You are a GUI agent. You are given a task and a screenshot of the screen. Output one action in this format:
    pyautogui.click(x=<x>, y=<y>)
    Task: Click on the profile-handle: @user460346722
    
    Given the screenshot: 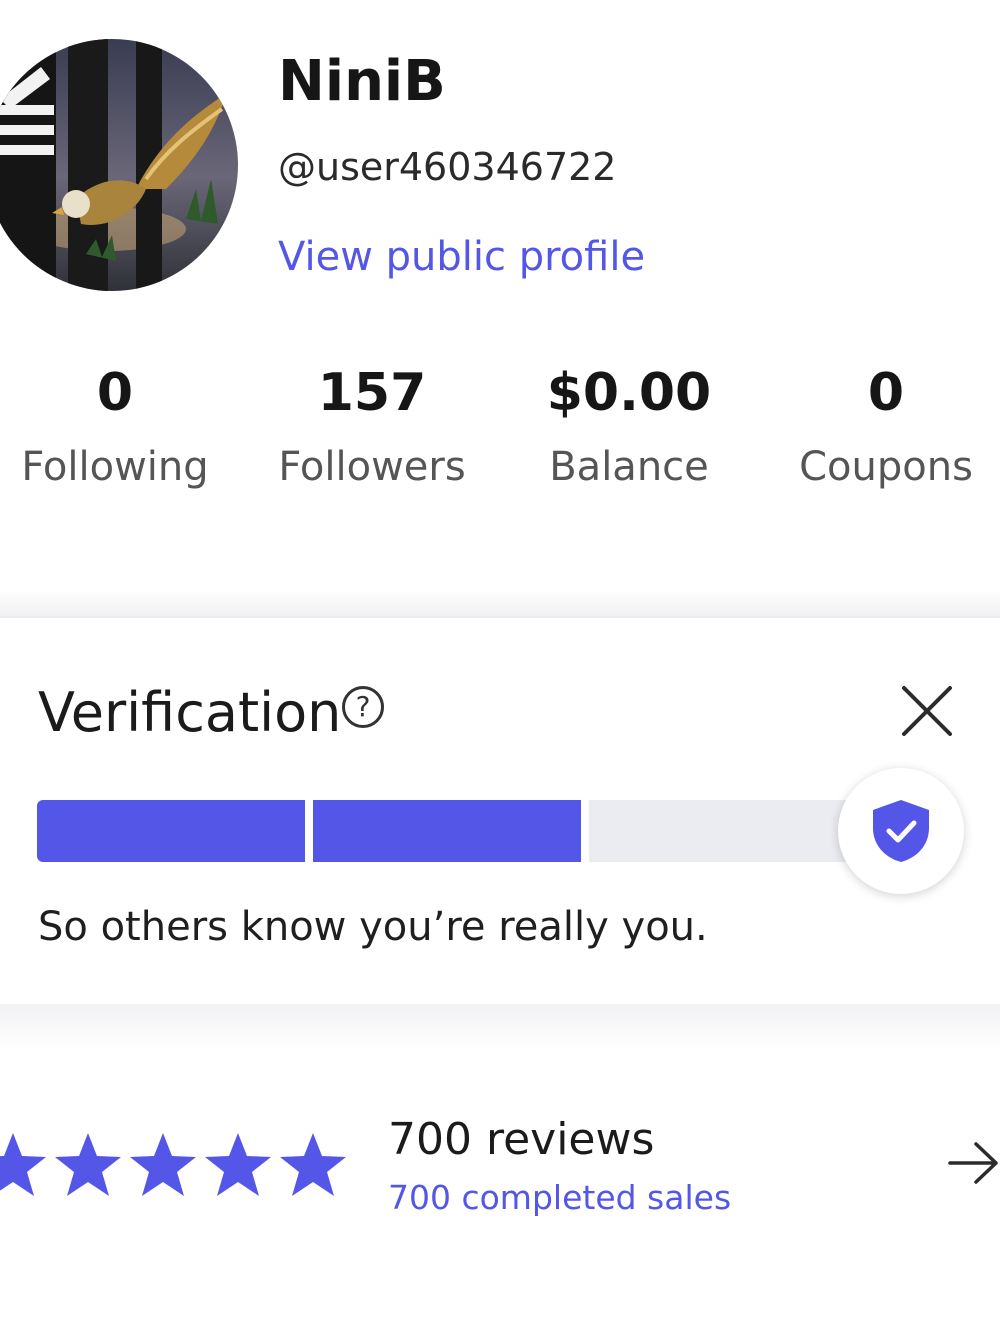 What is the action you would take?
    pyautogui.click(x=447, y=167)
    